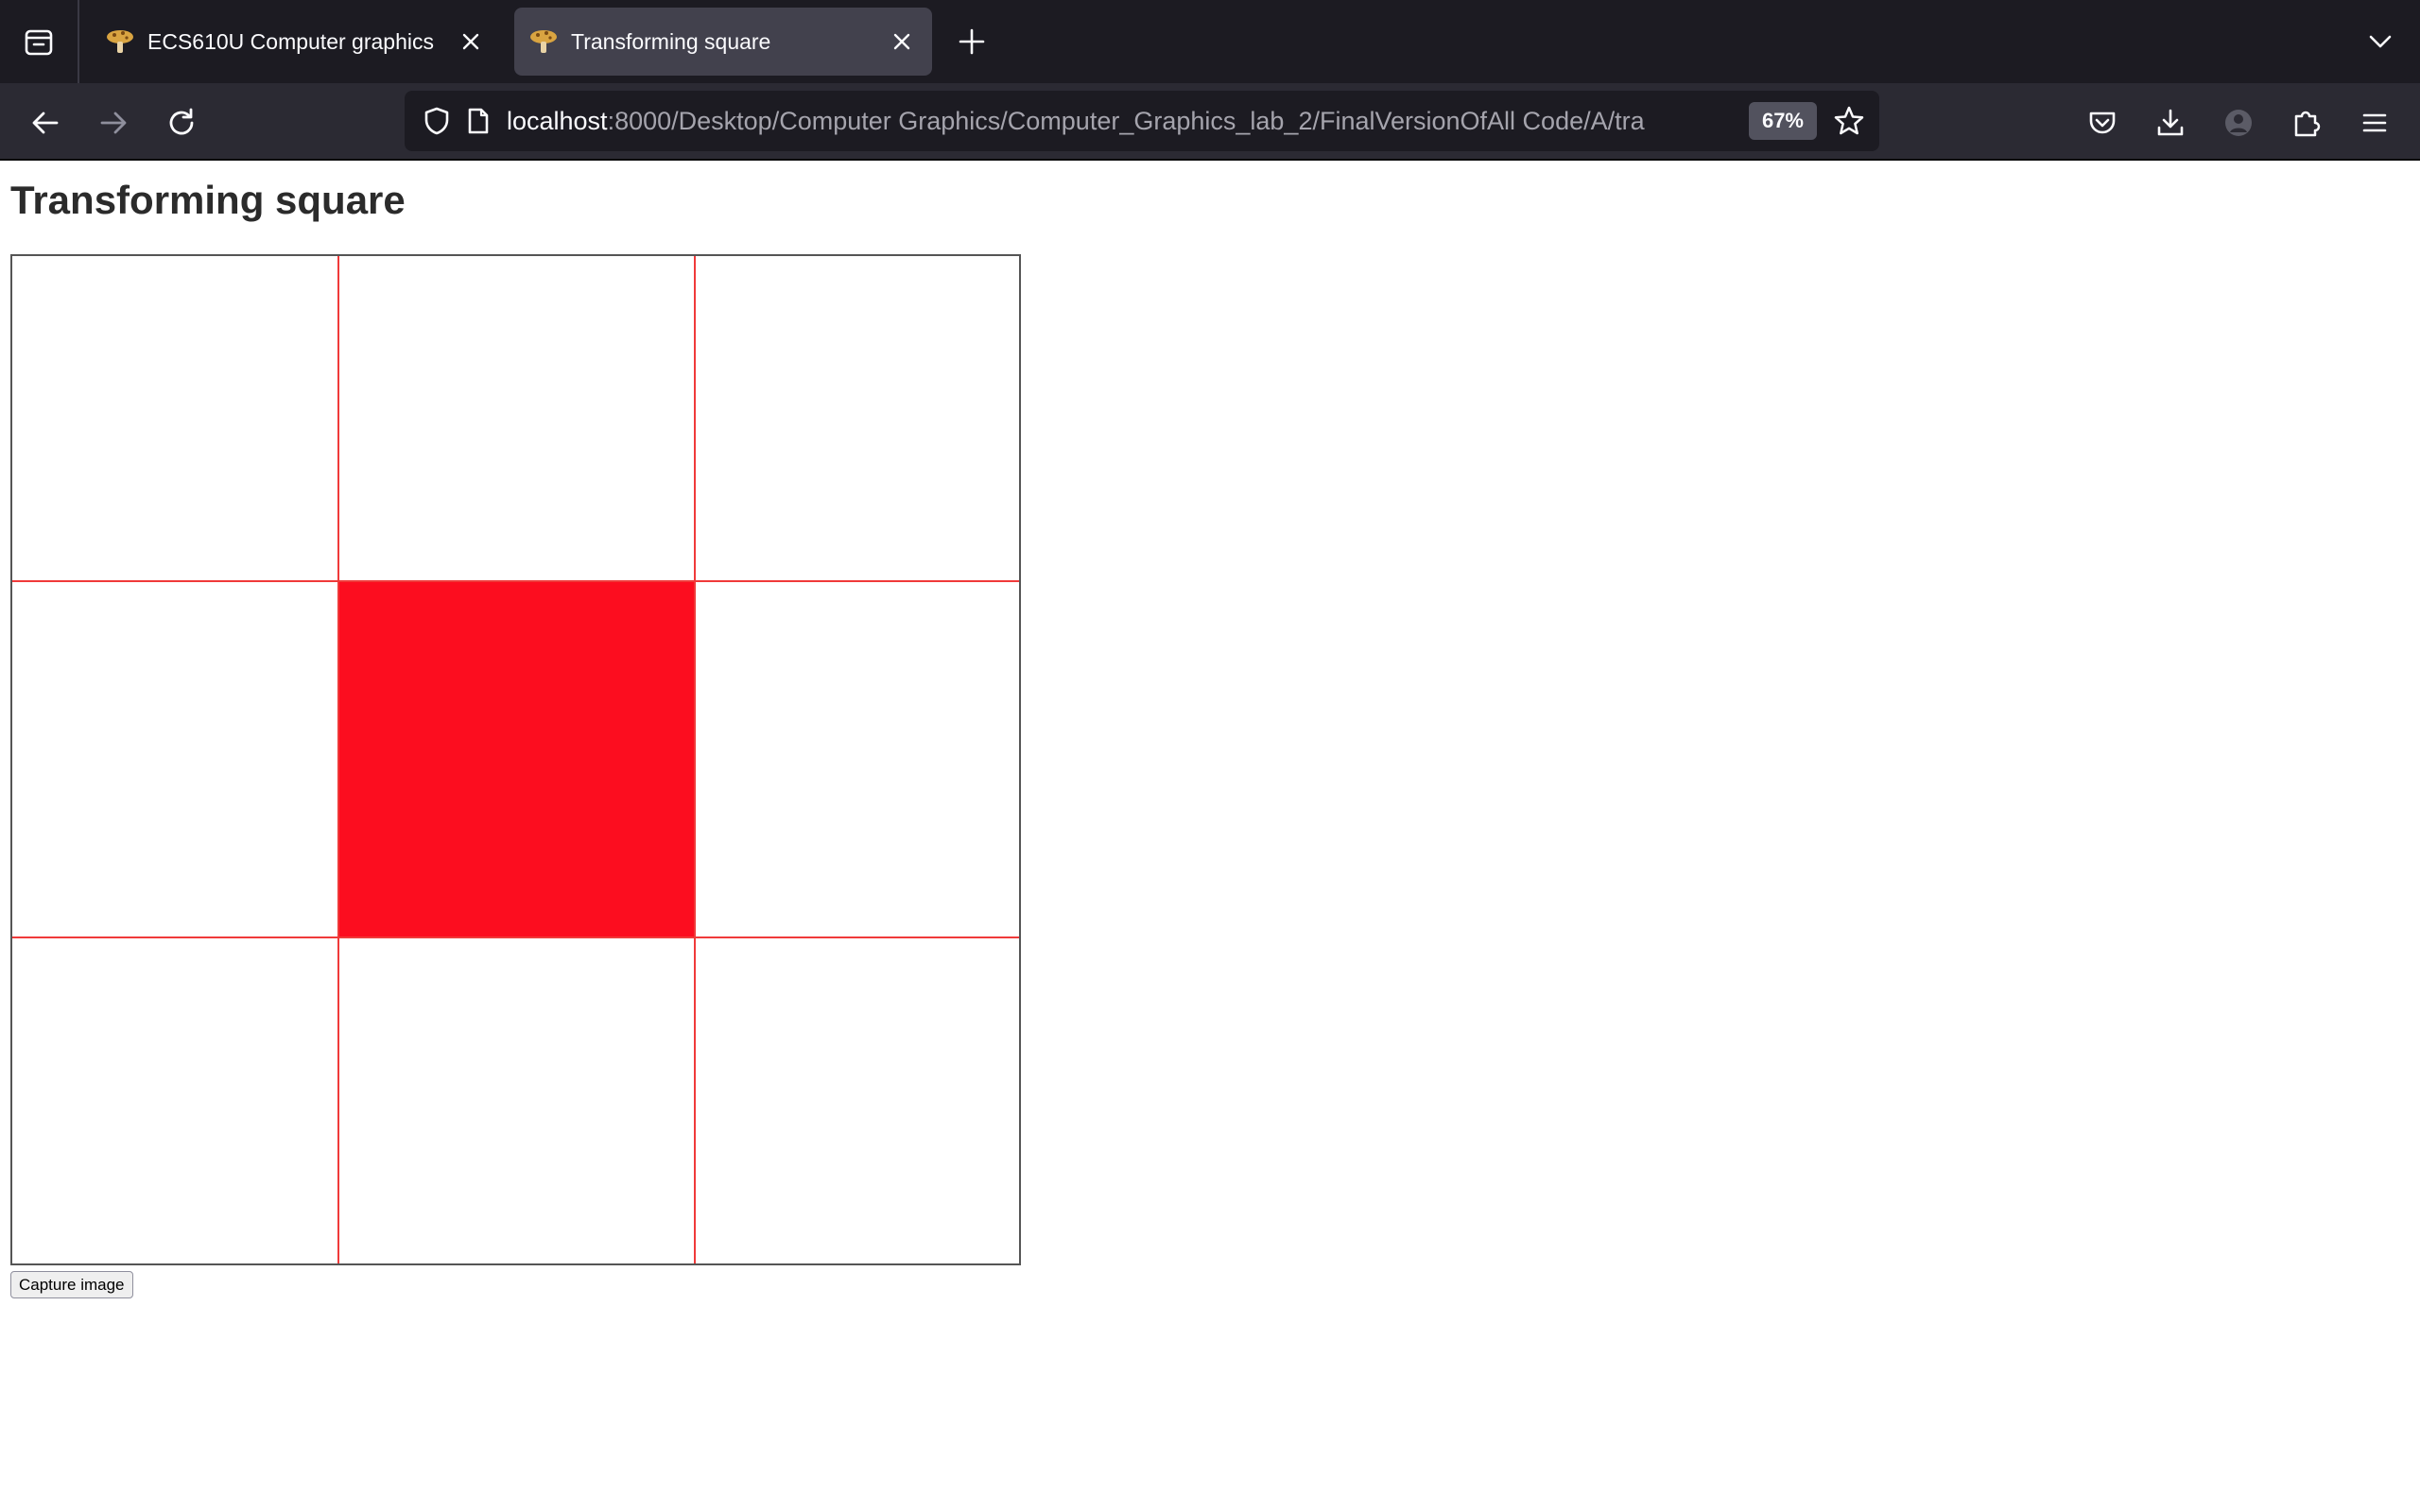 The image size is (2420, 1512). I want to click on app-menu-button, so click(2374, 122).